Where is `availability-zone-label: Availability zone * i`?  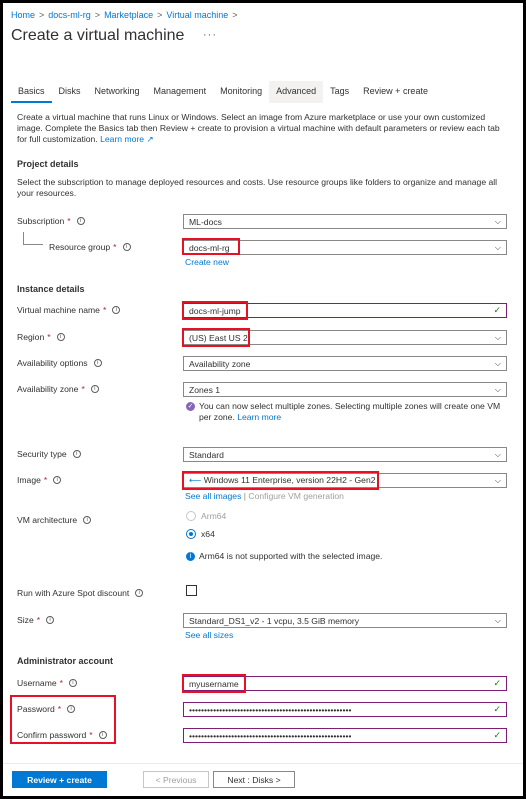
availability-zone-label: Availability zone * i is located at coordinates (58, 389).